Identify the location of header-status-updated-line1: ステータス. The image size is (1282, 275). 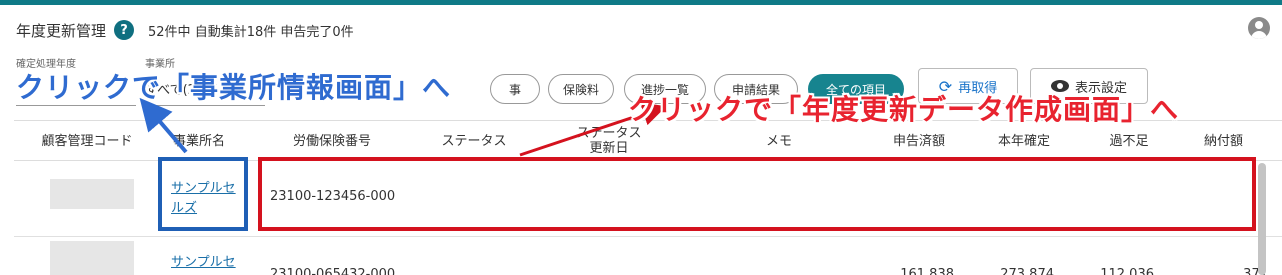
(609, 133).